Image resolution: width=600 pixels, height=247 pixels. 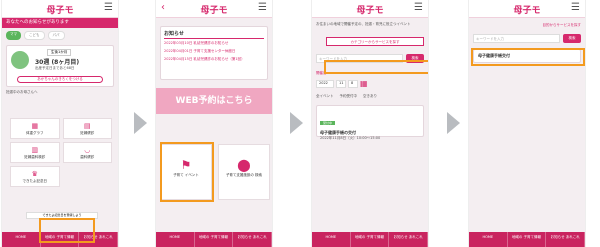 I want to click on baby-icon, so click(x=20, y=60).